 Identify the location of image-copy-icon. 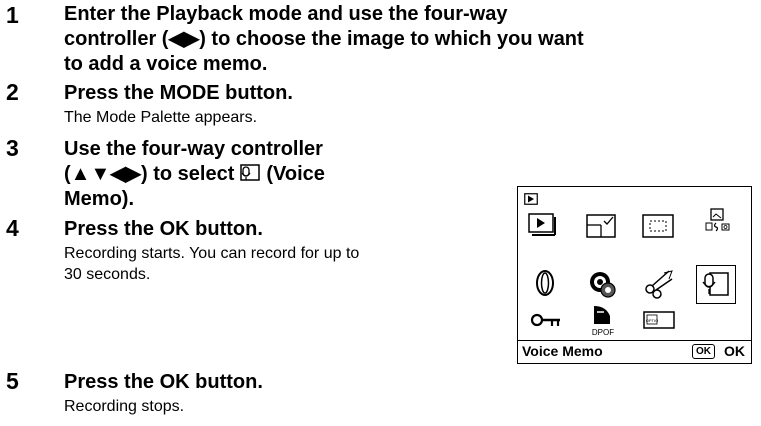
(717, 224).